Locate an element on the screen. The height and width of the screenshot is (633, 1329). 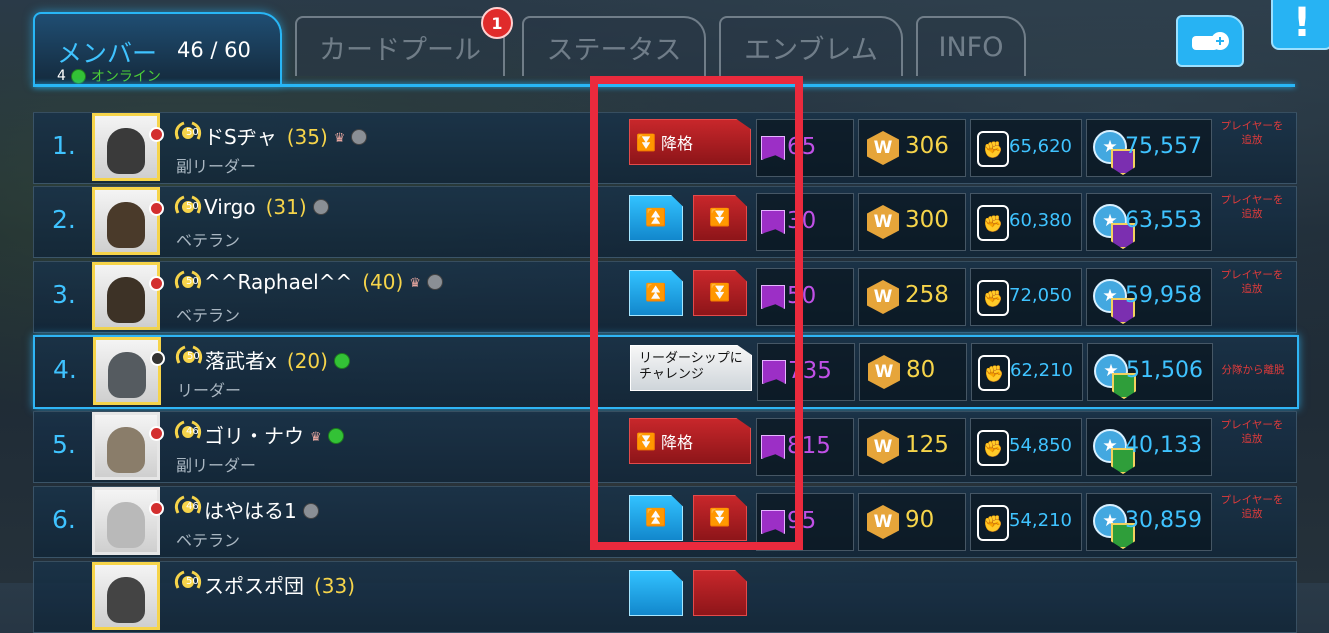
w-stat: W 306 is located at coordinates (912, 148).